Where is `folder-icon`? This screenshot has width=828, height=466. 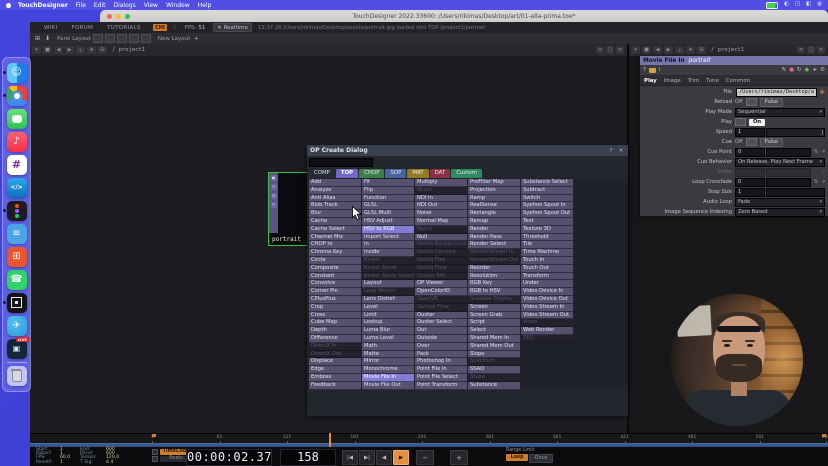
folder-icon is located at coordinates (652, 70).